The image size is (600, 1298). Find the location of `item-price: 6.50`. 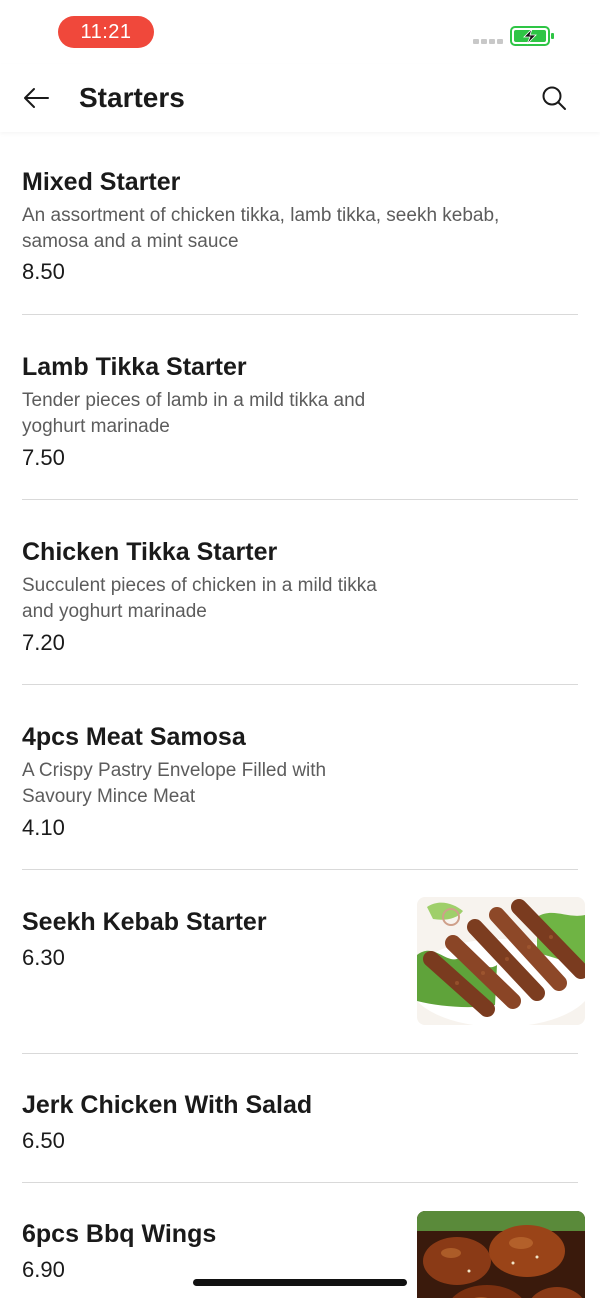

item-price: 6.50 is located at coordinates (43, 1140).